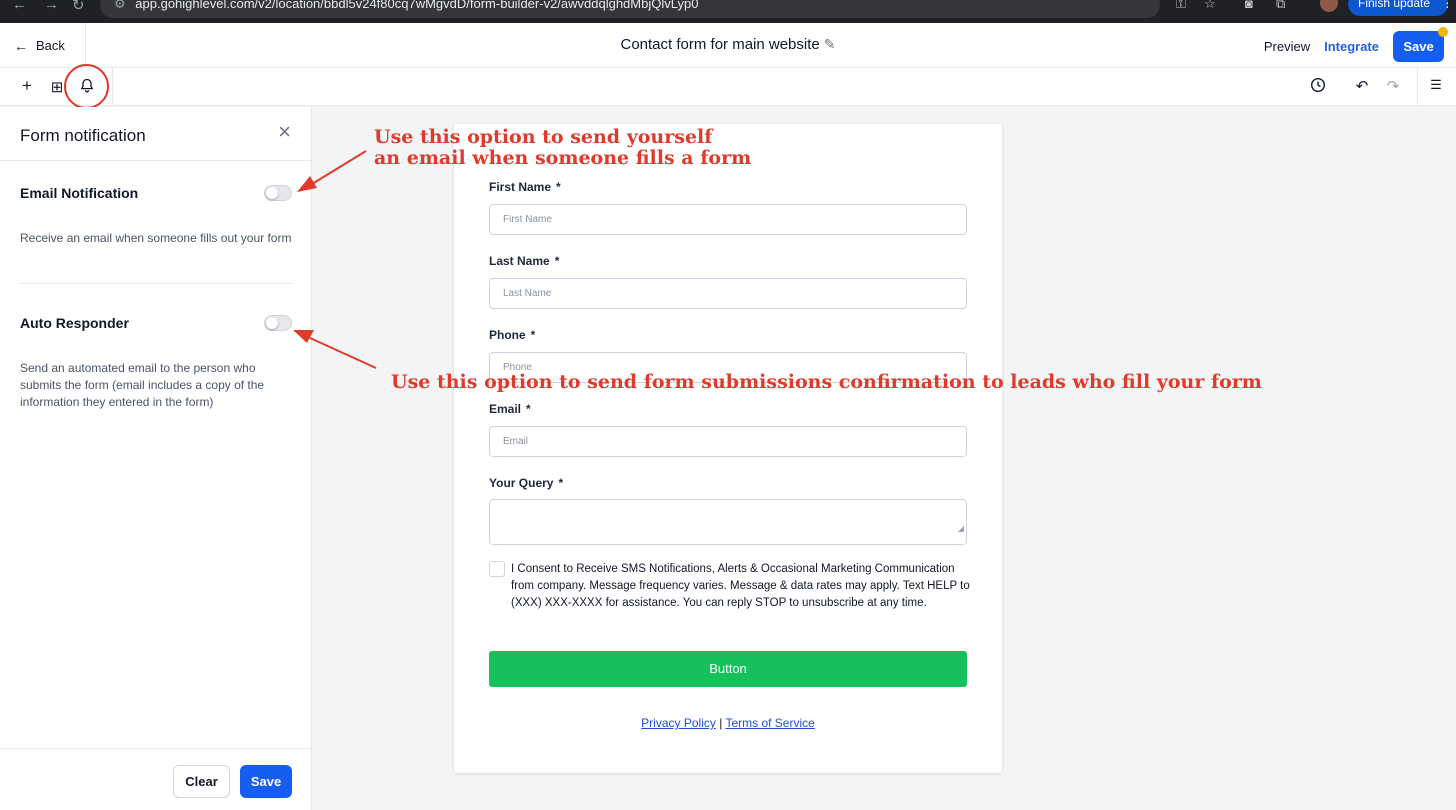 Image resolution: width=1456 pixels, height=810 pixels. Describe the element at coordinates (1362, 86) in the screenshot. I see `undo-icon: ↶` at that location.